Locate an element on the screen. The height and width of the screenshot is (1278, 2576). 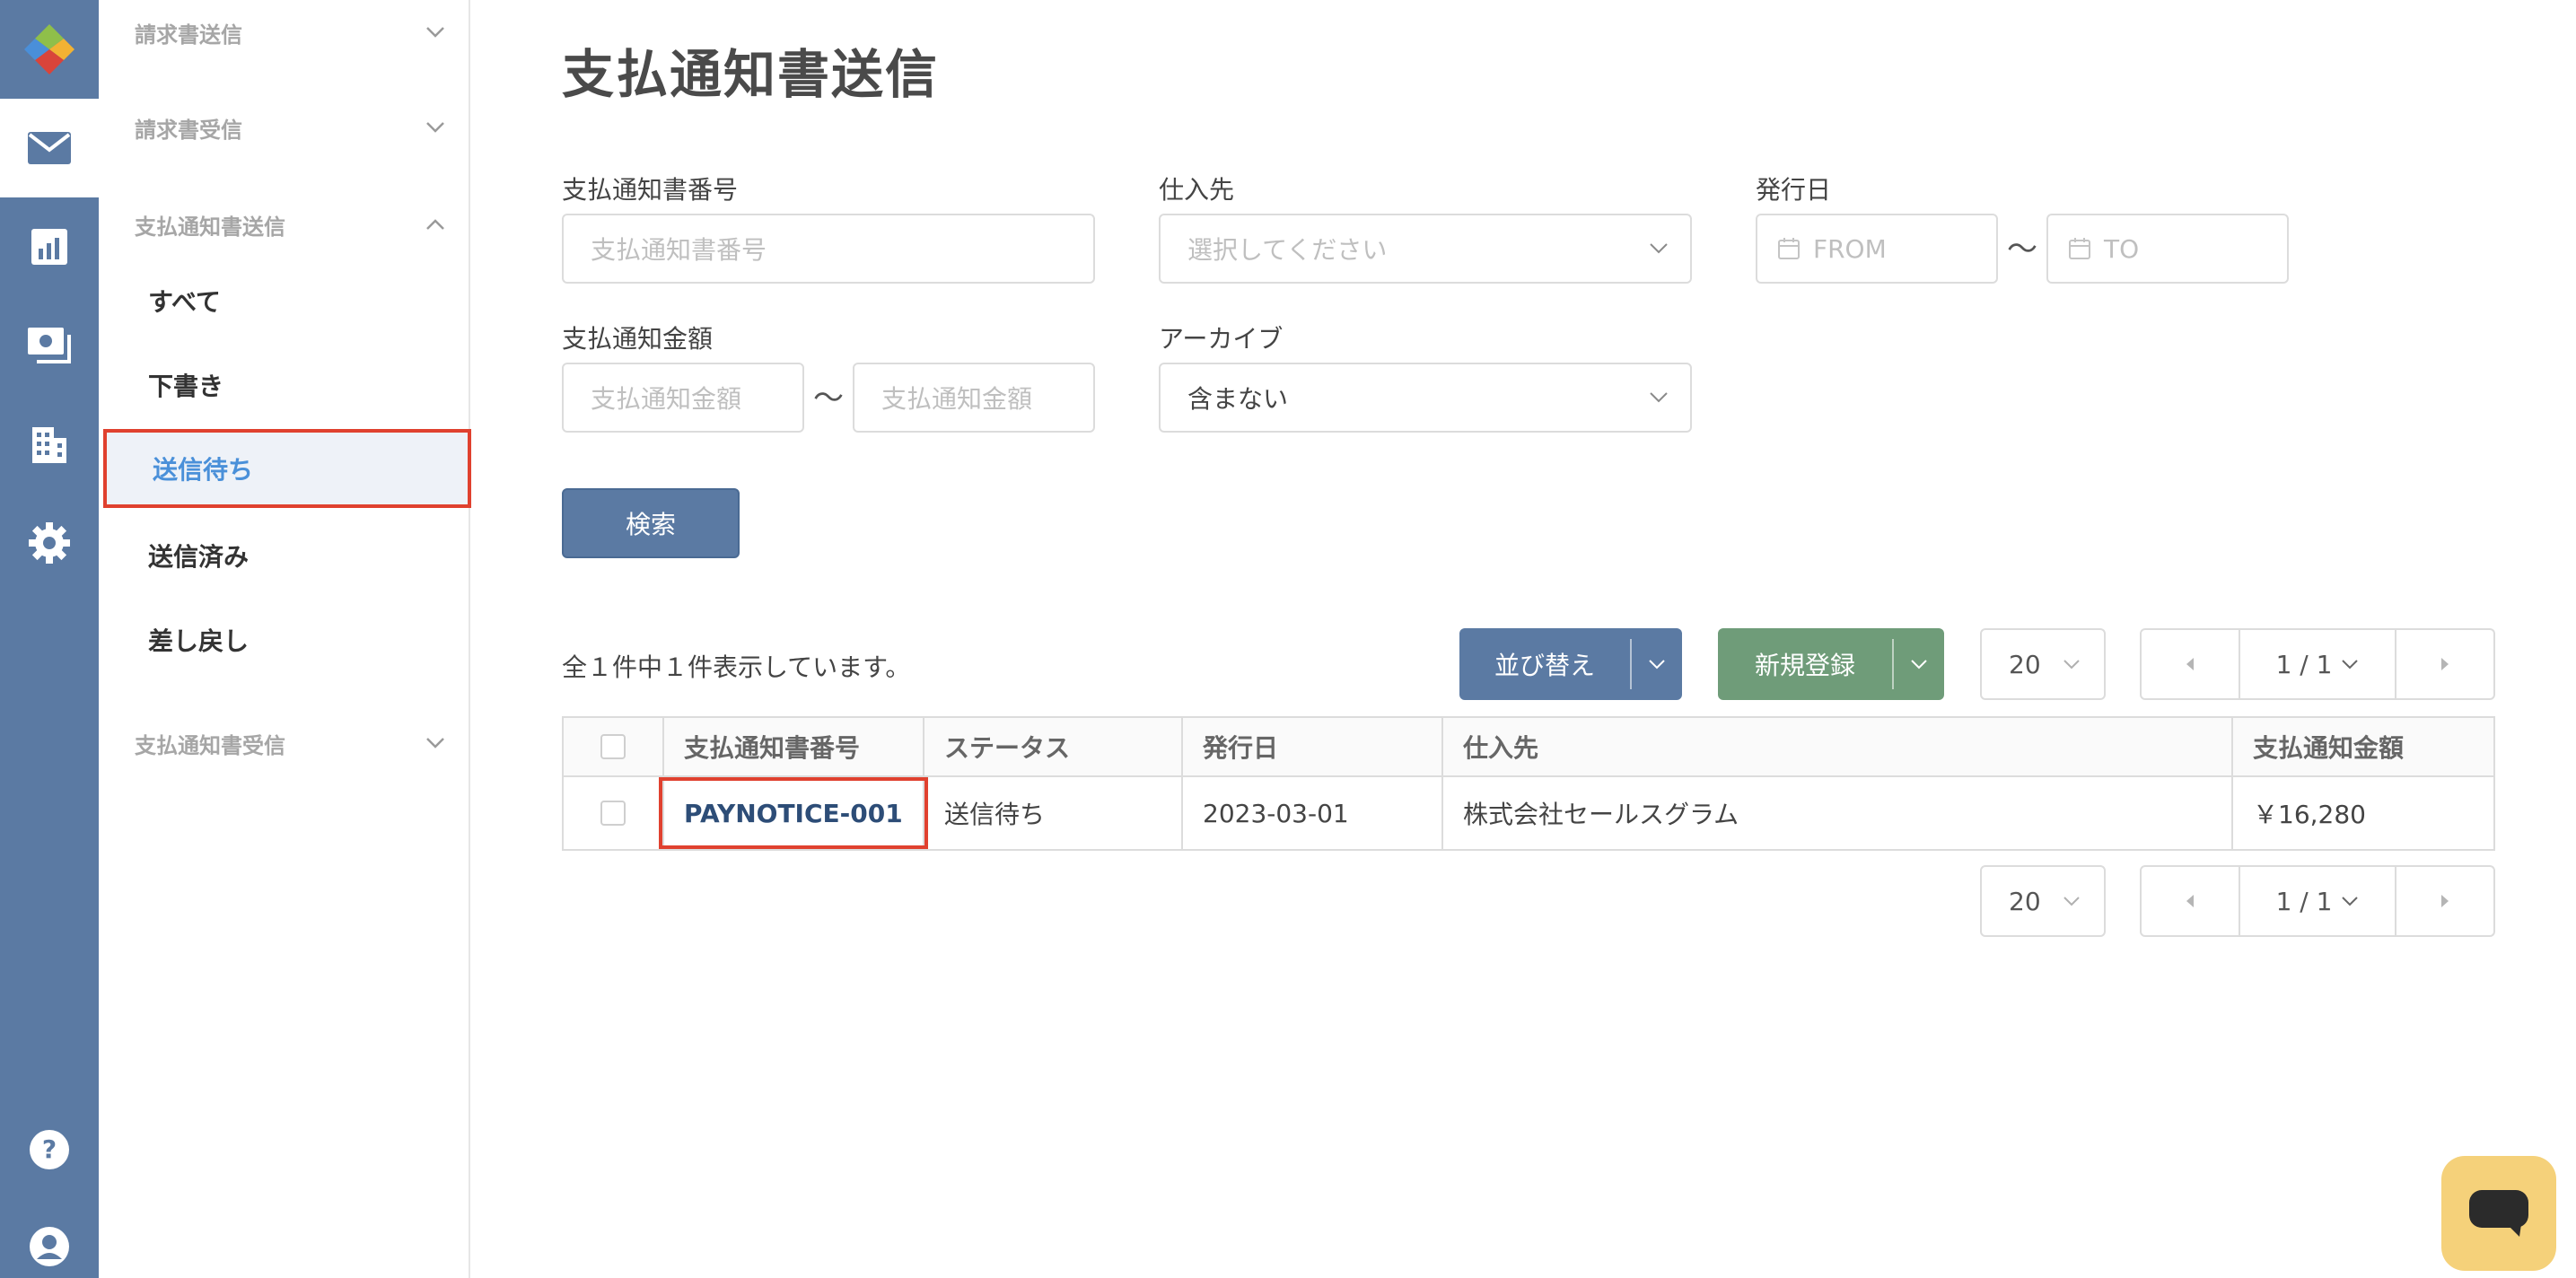
chat-button is located at coordinates (2498, 1214).